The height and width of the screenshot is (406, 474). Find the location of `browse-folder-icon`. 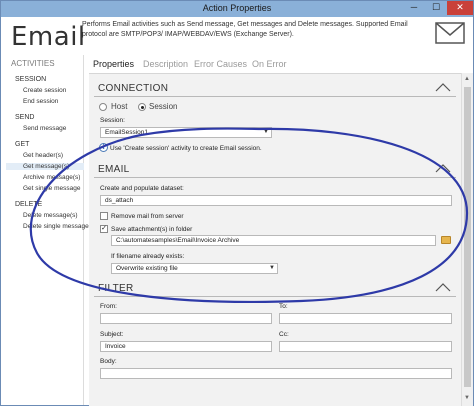

browse-folder-icon is located at coordinates (446, 240).